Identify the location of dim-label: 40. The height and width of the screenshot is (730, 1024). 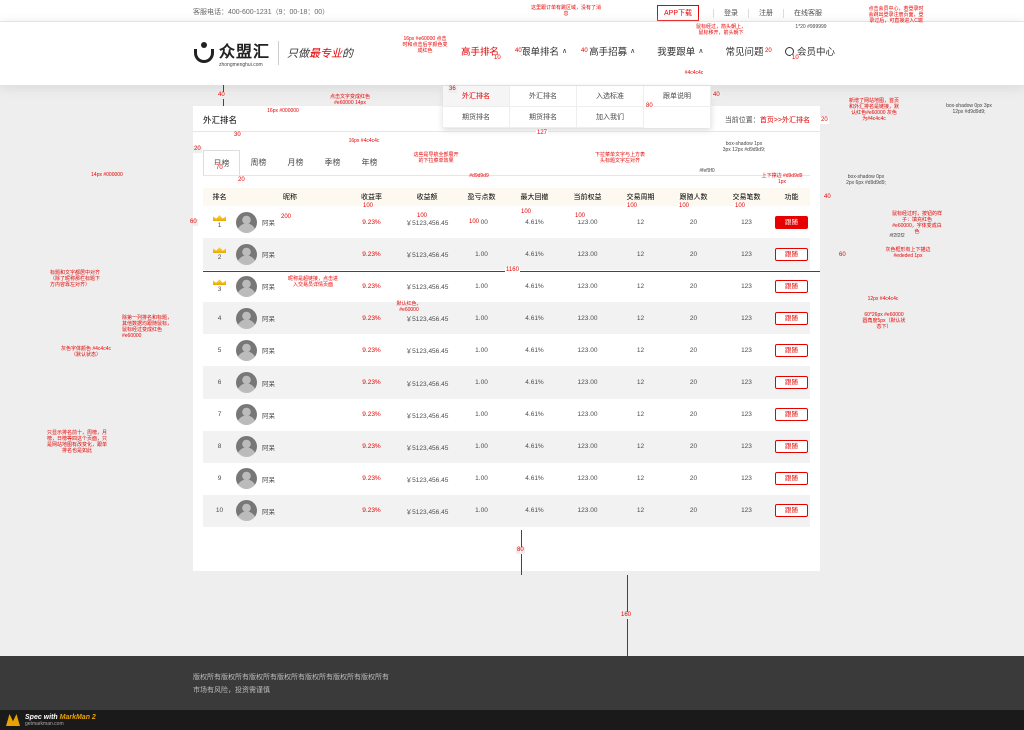
(716, 95).